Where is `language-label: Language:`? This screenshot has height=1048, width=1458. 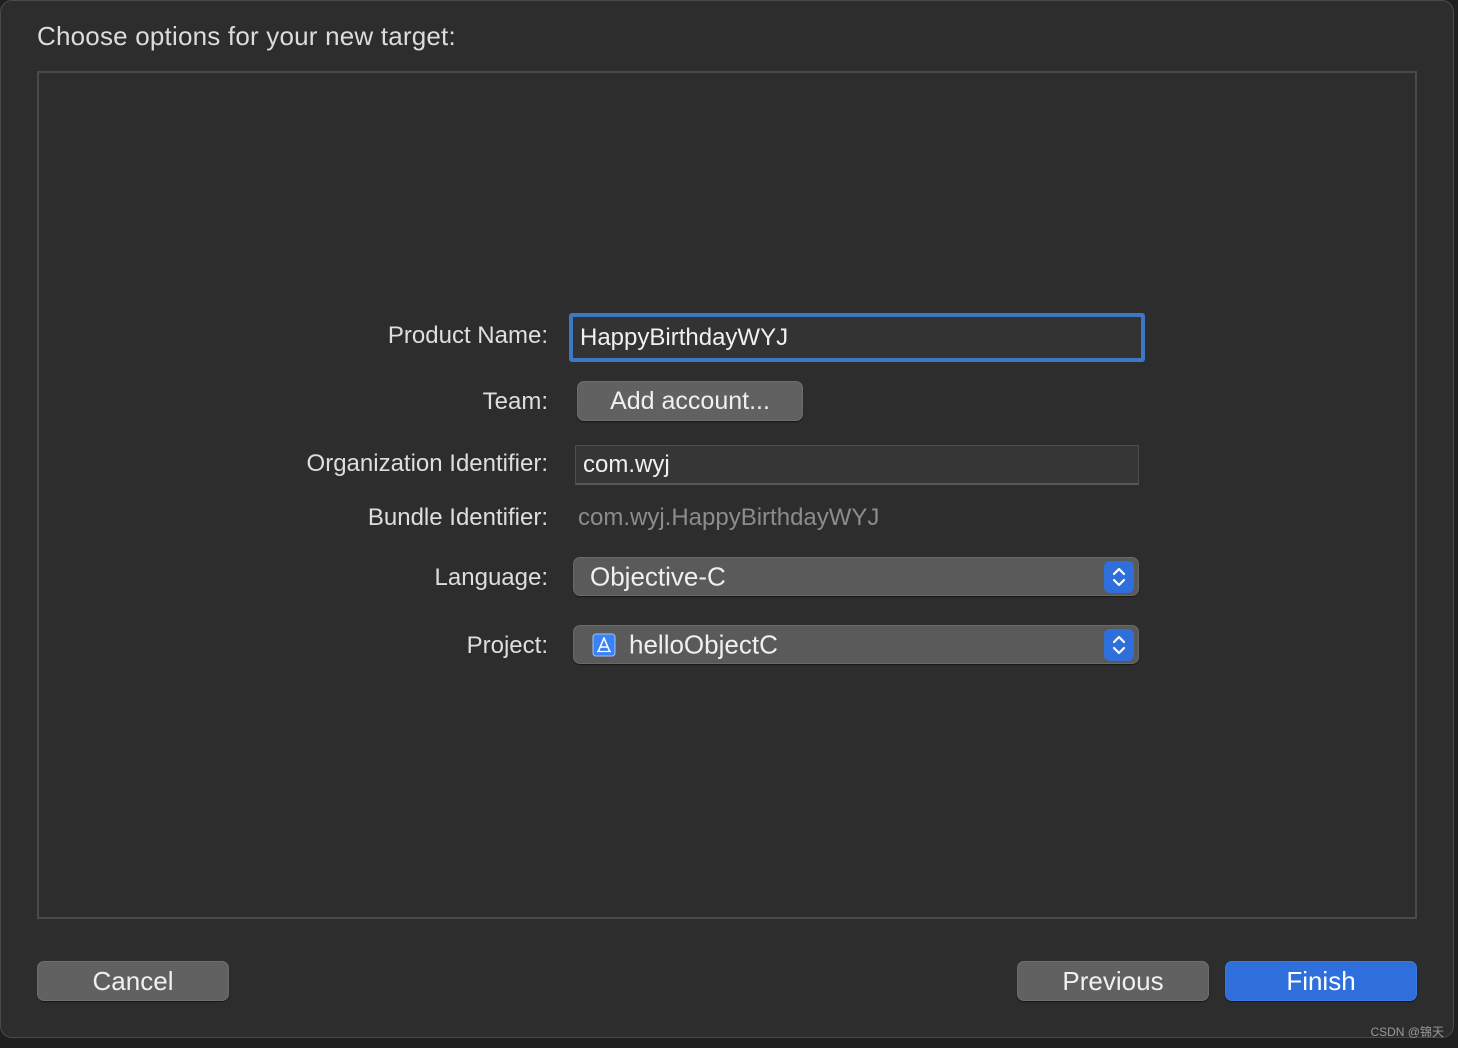
language-label: Language: is located at coordinates (491, 577).